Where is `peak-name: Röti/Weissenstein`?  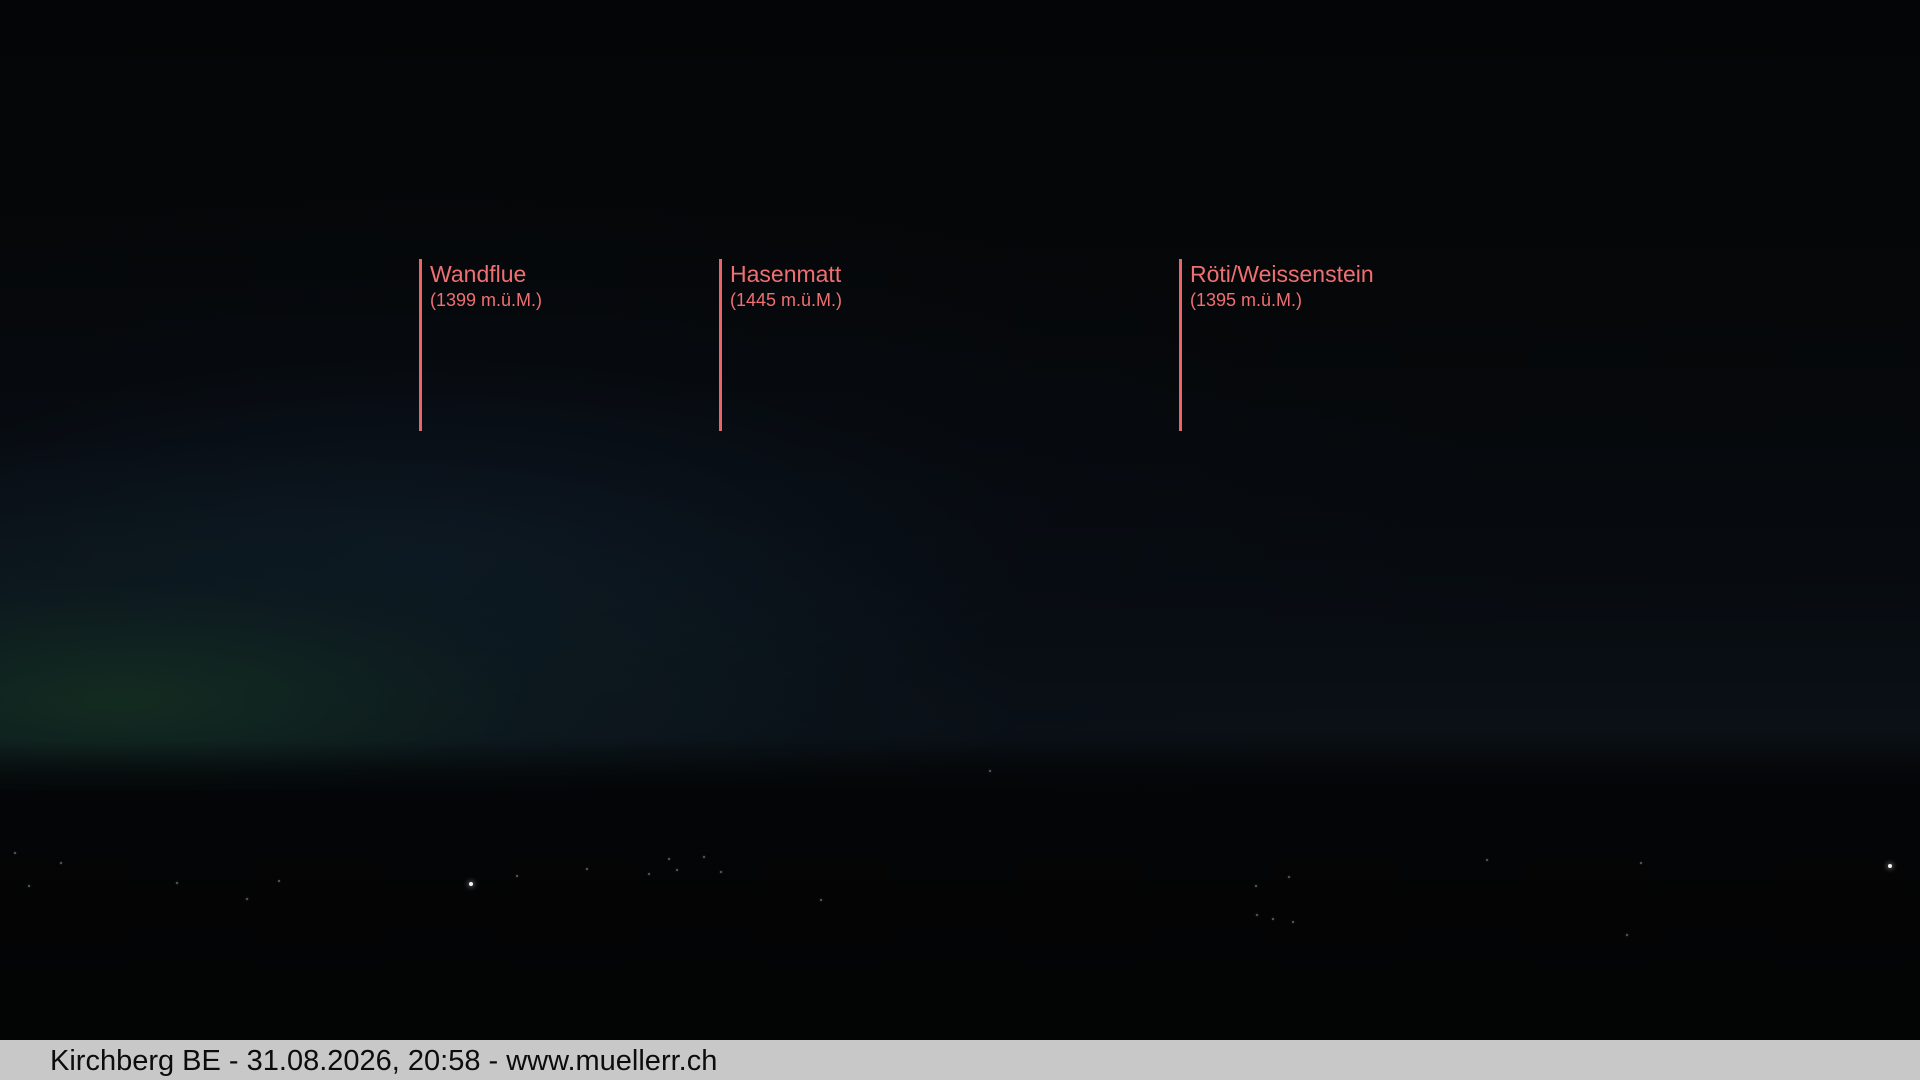
peak-name: Röti/Weissenstein is located at coordinates (1282, 274).